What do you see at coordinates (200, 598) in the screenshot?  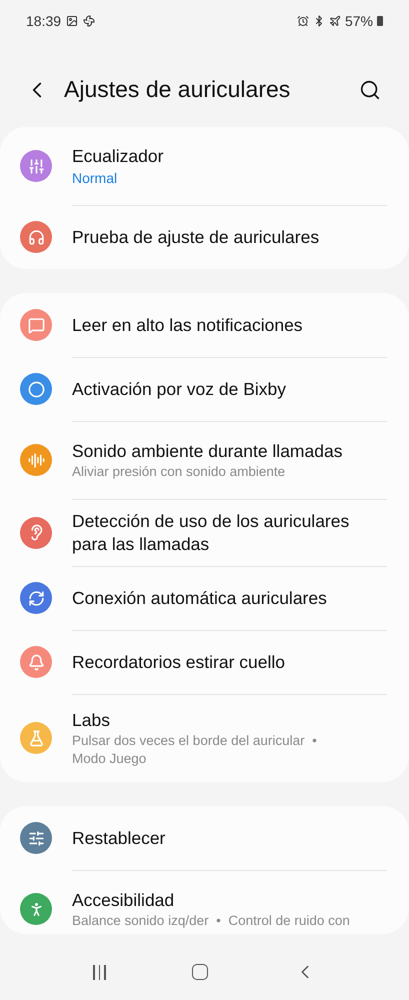 I see `item-title: Conexión automática auriculares` at bounding box center [200, 598].